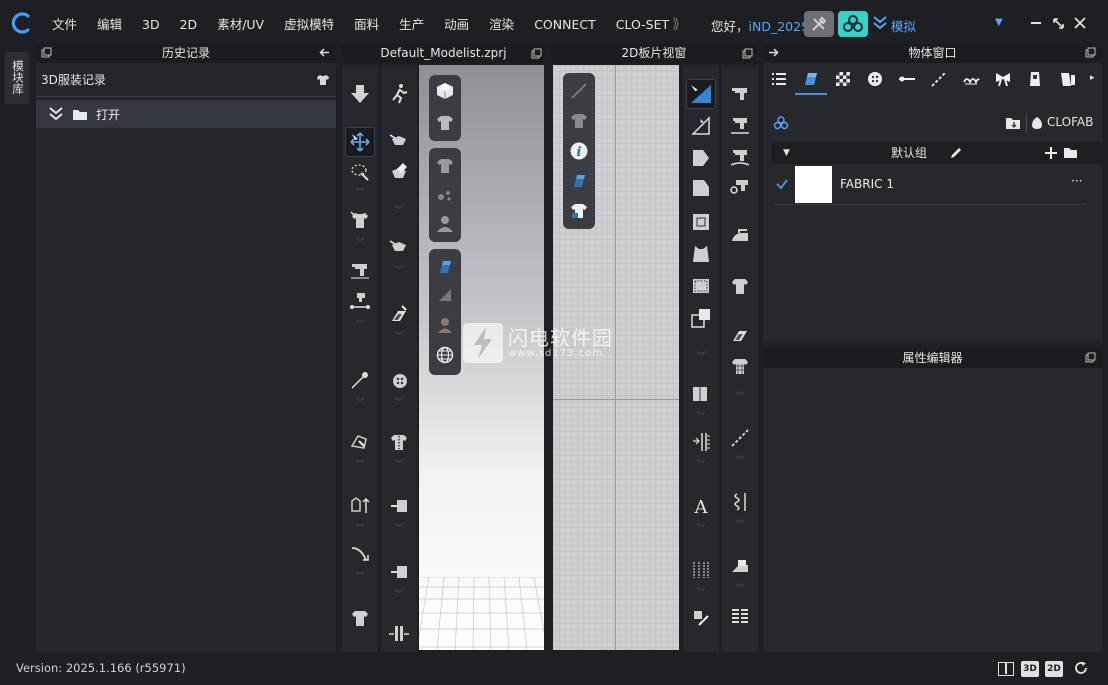 The image size is (1108, 685). Describe the element at coordinates (456, 25) in the screenshot. I see `menu-animation: 动画` at that location.